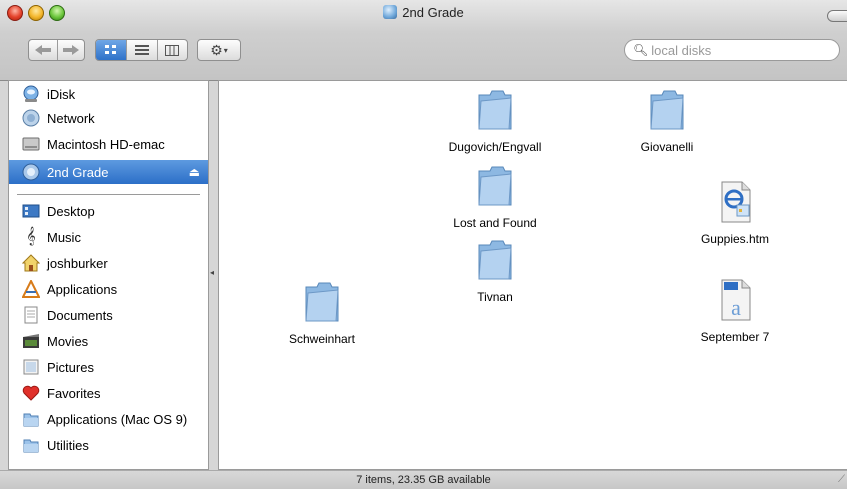 This screenshot has width=847, height=489. I want to click on sidebar-item-label: joshburker, so click(77, 263).